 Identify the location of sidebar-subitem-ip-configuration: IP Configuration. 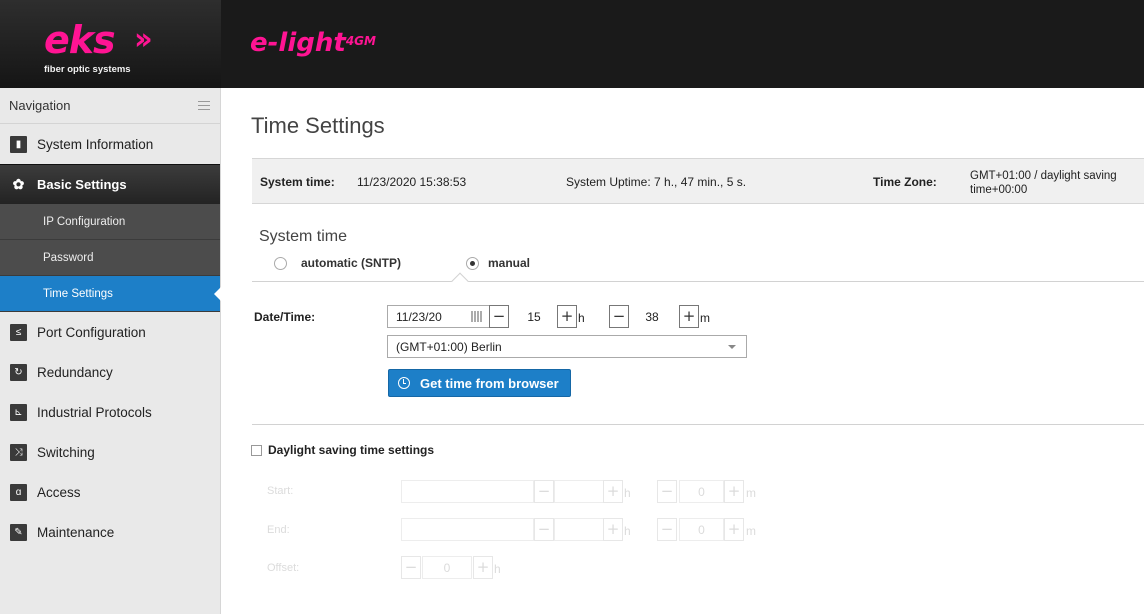
(110, 222).